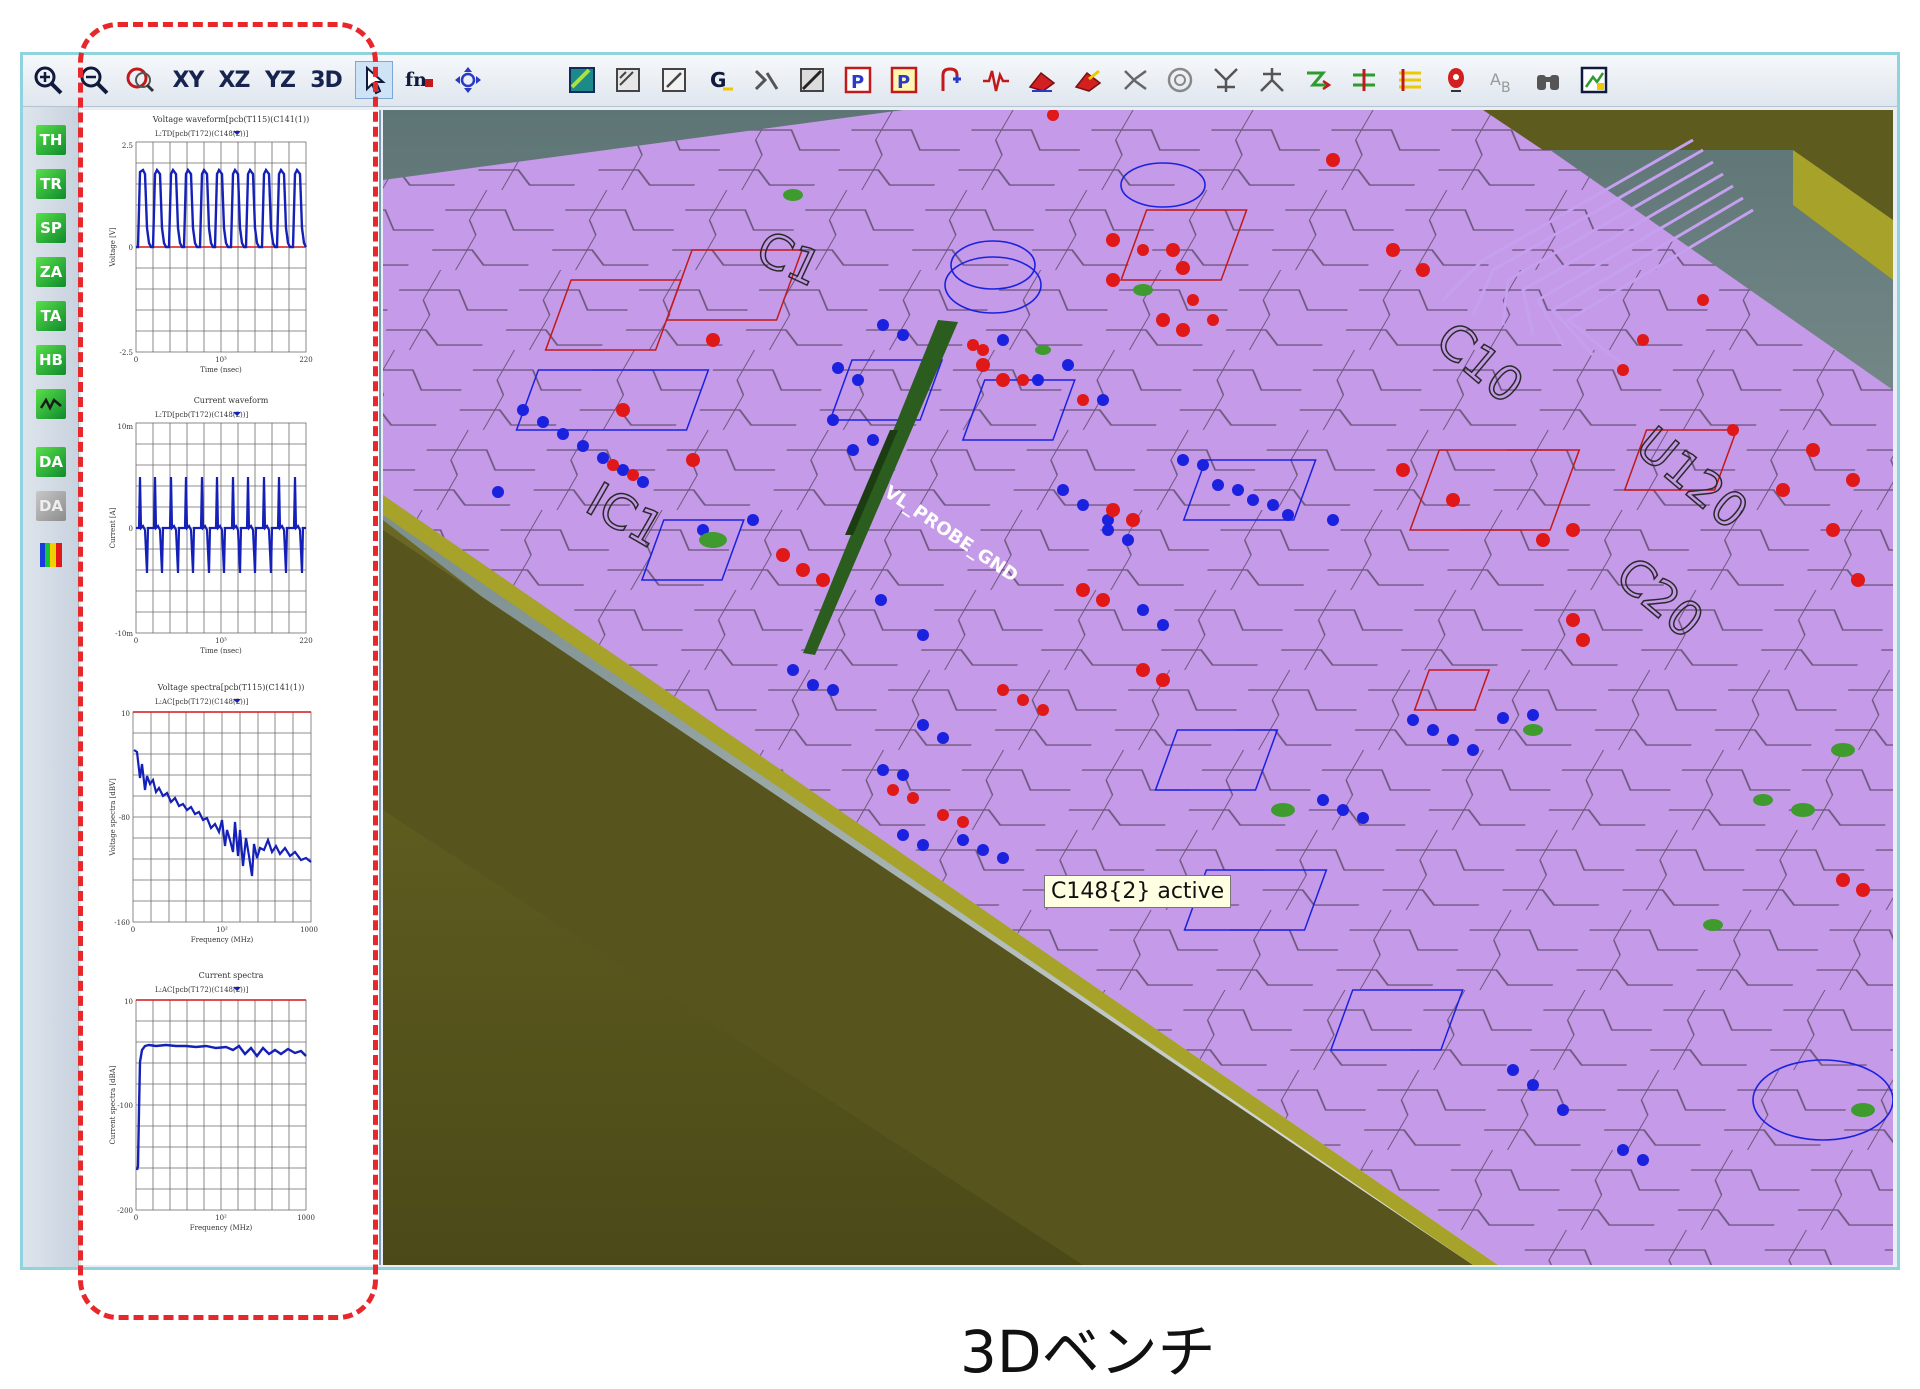 The height and width of the screenshot is (1389, 1920). I want to click on side-tool-da-disabled: DA, so click(51, 506).